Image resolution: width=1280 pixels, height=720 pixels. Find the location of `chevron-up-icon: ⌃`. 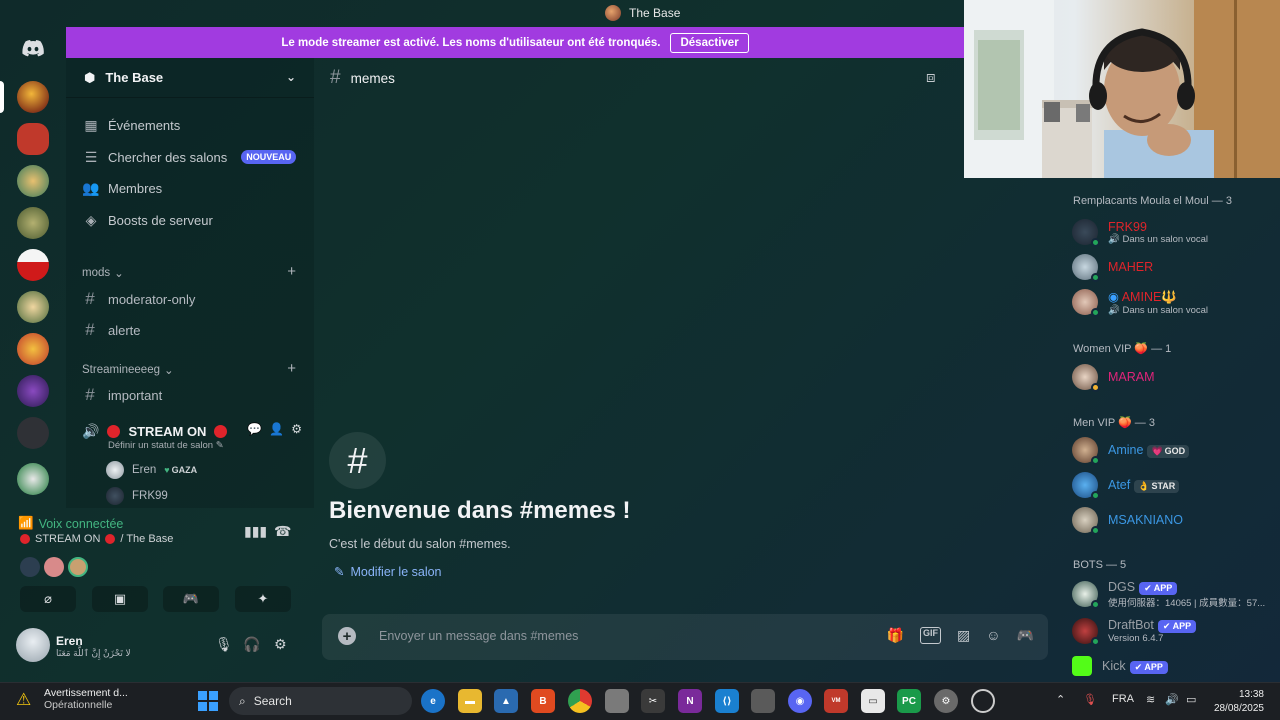

chevron-up-icon: ⌃ is located at coordinates (1060, 699).